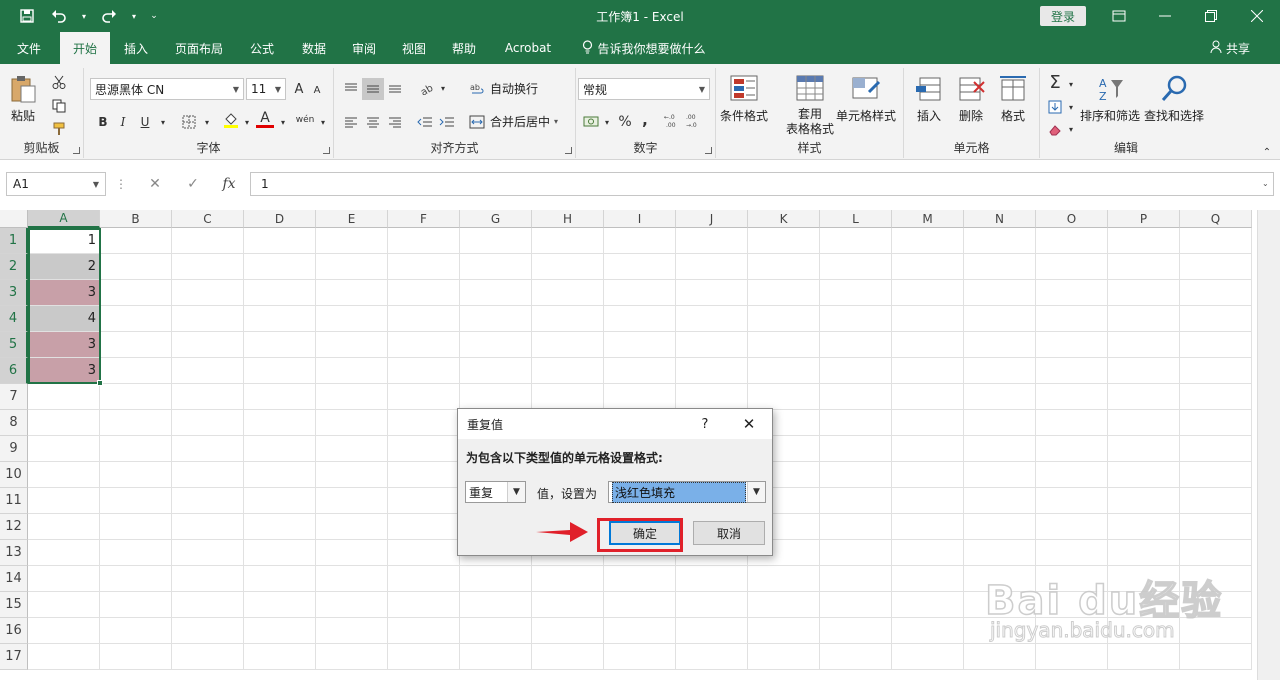 The image size is (1280, 680). What do you see at coordinates (14, 553) in the screenshot?
I see `row-header-13: 13` at bounding box center [14, 553].